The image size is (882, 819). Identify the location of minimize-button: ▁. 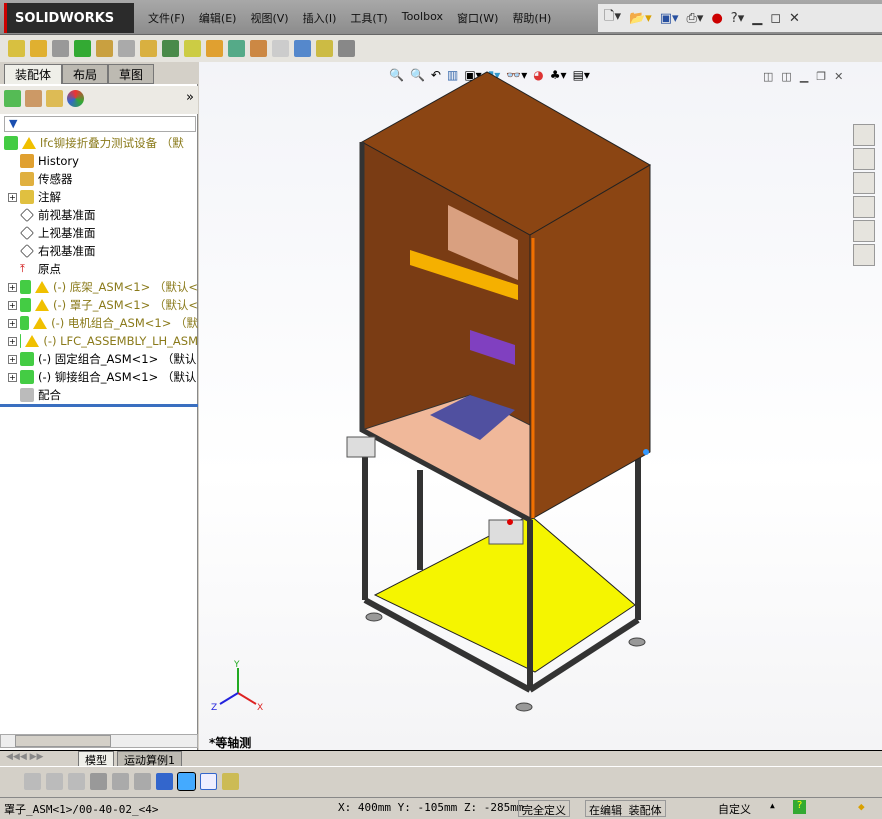
(757, 18).